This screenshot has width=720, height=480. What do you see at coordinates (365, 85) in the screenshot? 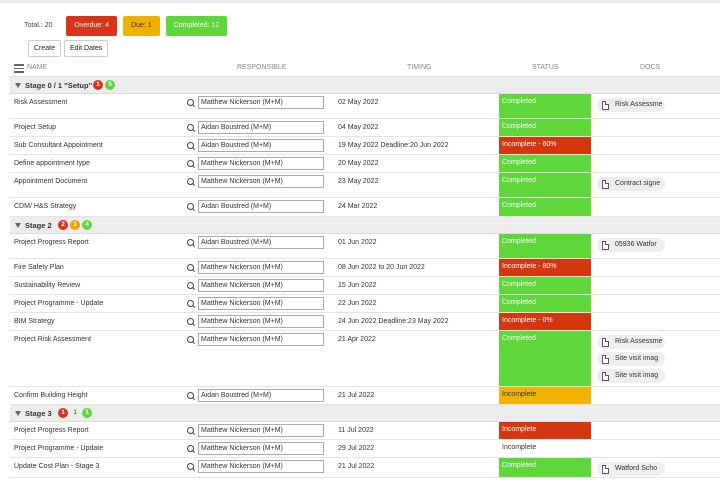
I see `stage-header: Stage 0 / 1 "Setup" 1 5` at bounding box center [365, 85].